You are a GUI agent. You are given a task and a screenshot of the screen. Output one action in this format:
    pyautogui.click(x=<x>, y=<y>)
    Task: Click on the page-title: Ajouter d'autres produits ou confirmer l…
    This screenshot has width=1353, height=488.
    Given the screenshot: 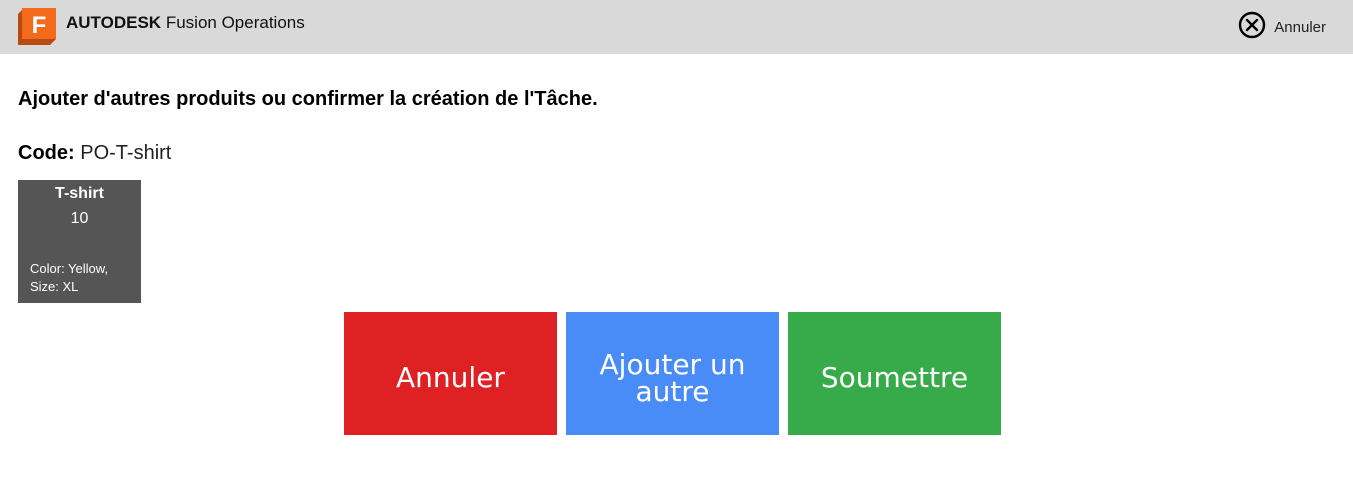 What is the action you would take?
    pyautogui.click(x=308, y=99)
    